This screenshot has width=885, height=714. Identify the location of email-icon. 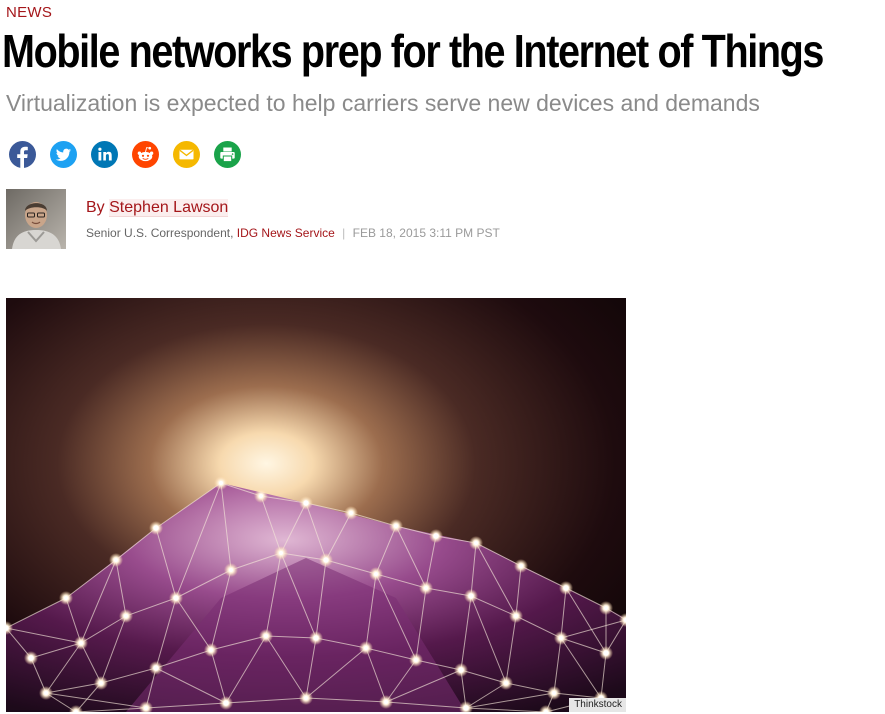
(186, 154).